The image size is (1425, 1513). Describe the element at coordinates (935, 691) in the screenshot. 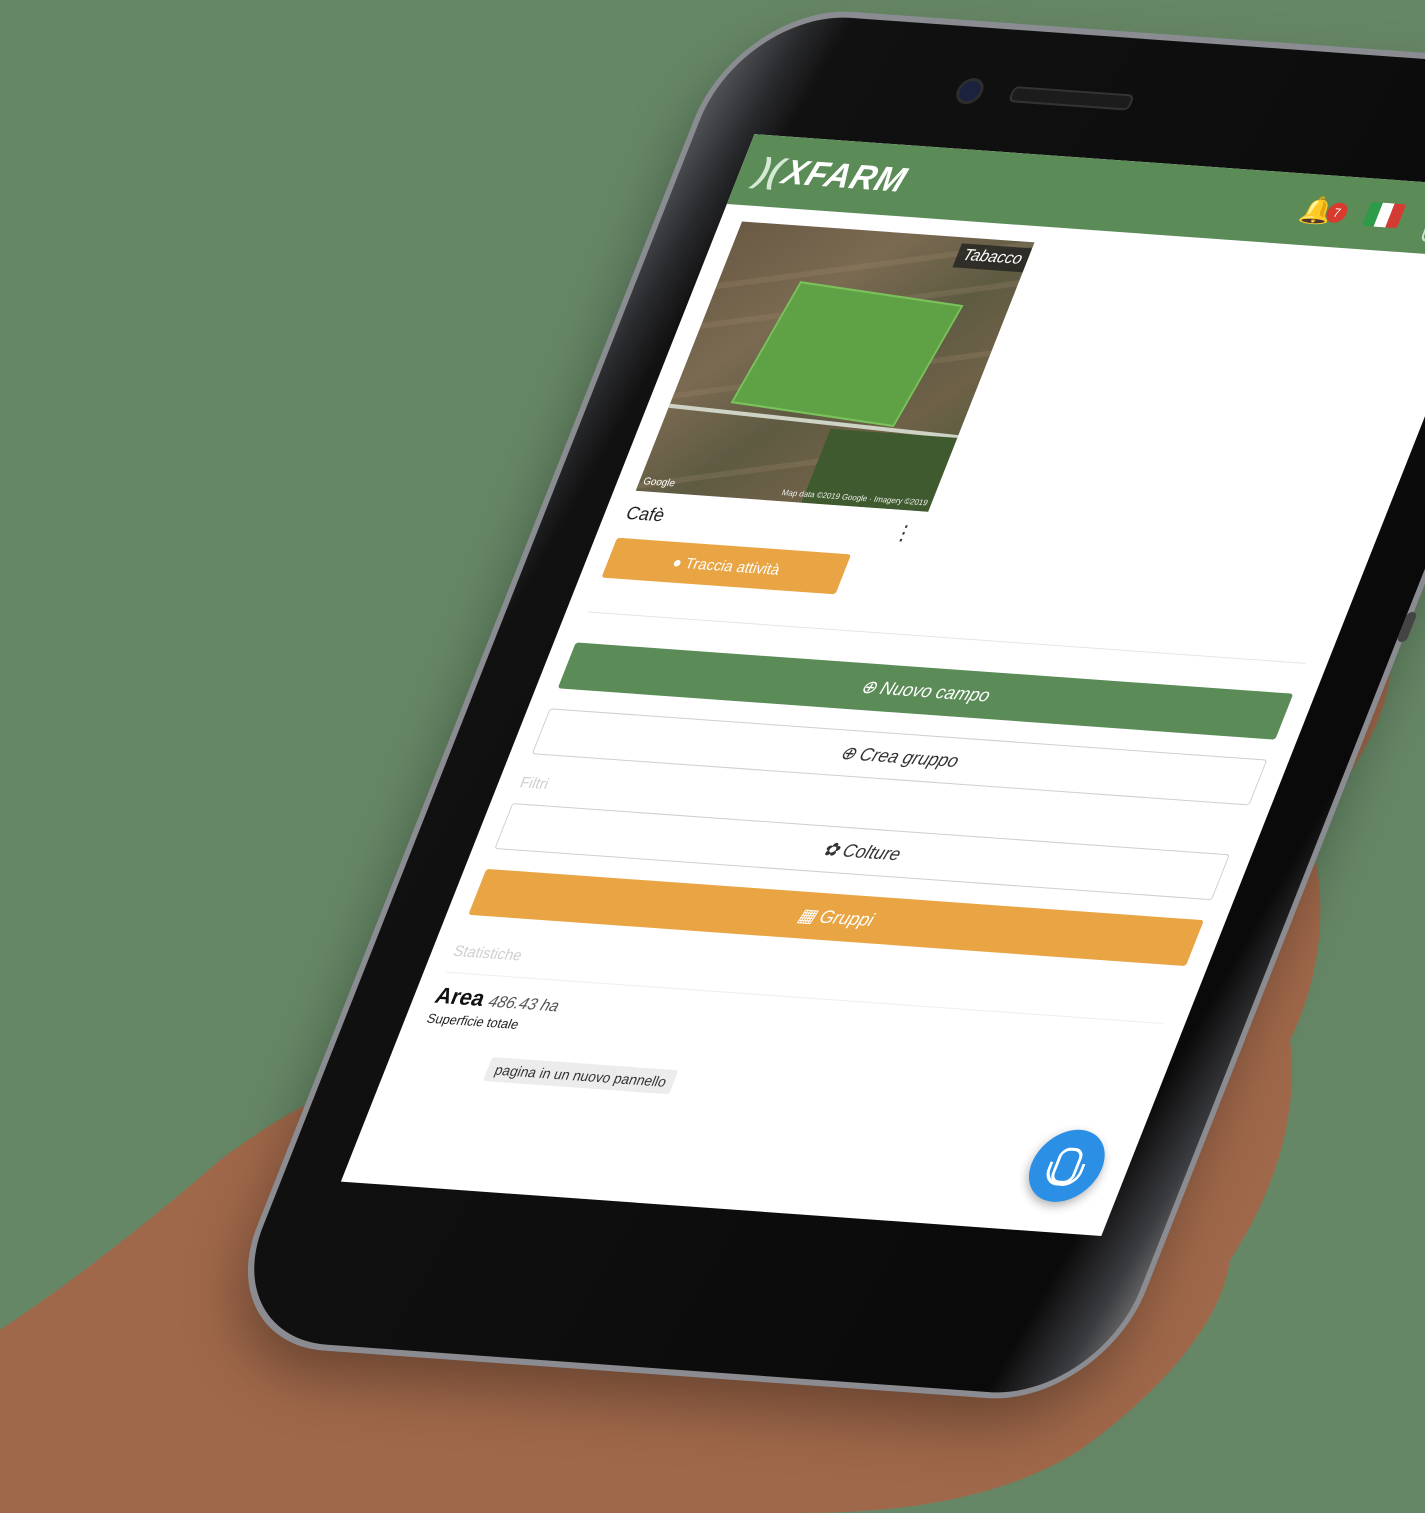

I see `new-field-label: Nuovo campo` at that location.